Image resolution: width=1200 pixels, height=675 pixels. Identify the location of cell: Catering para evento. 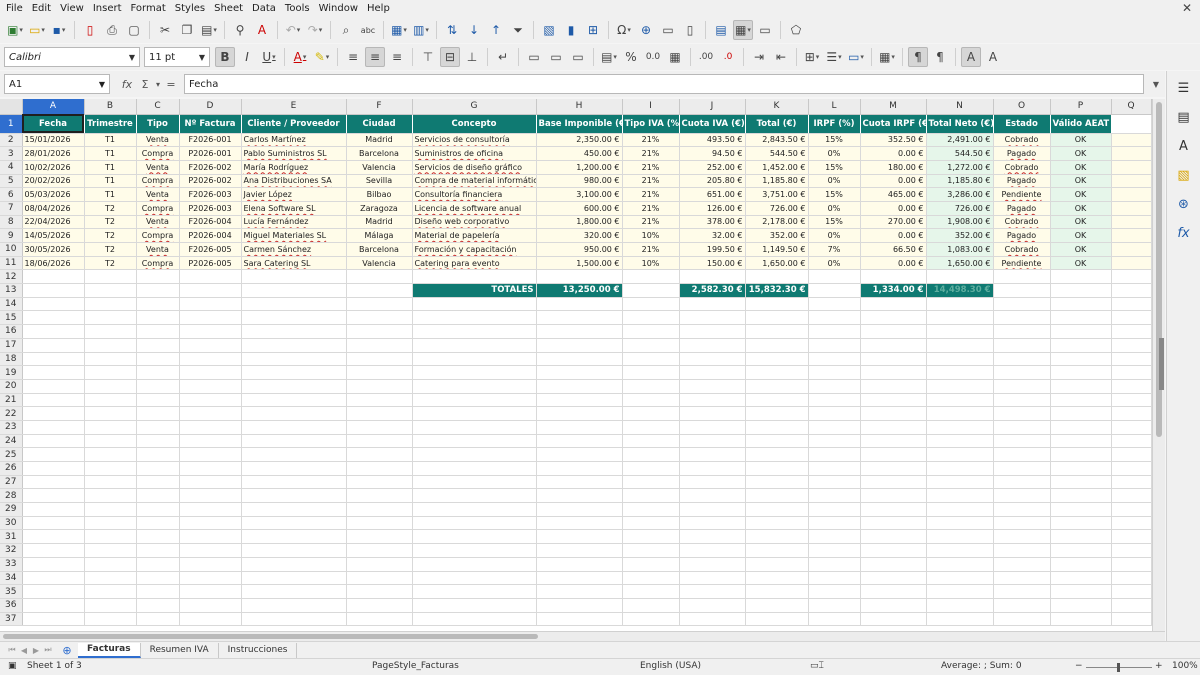
(474, 263).